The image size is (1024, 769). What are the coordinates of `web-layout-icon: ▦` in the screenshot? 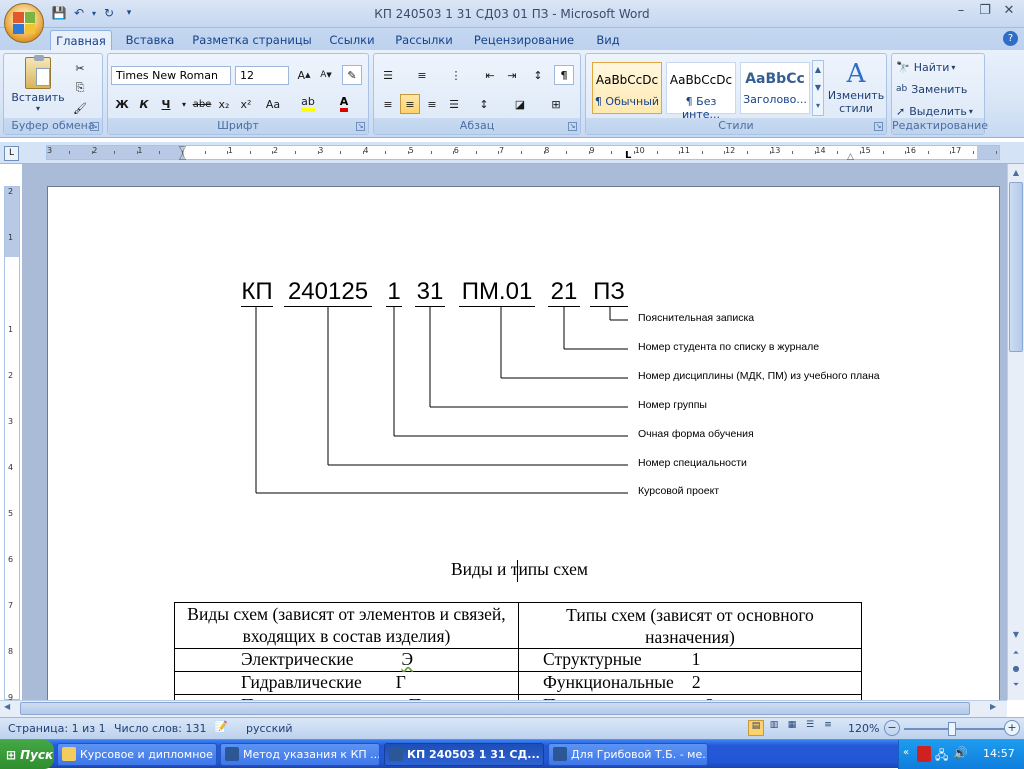 It's located at (792, 728).